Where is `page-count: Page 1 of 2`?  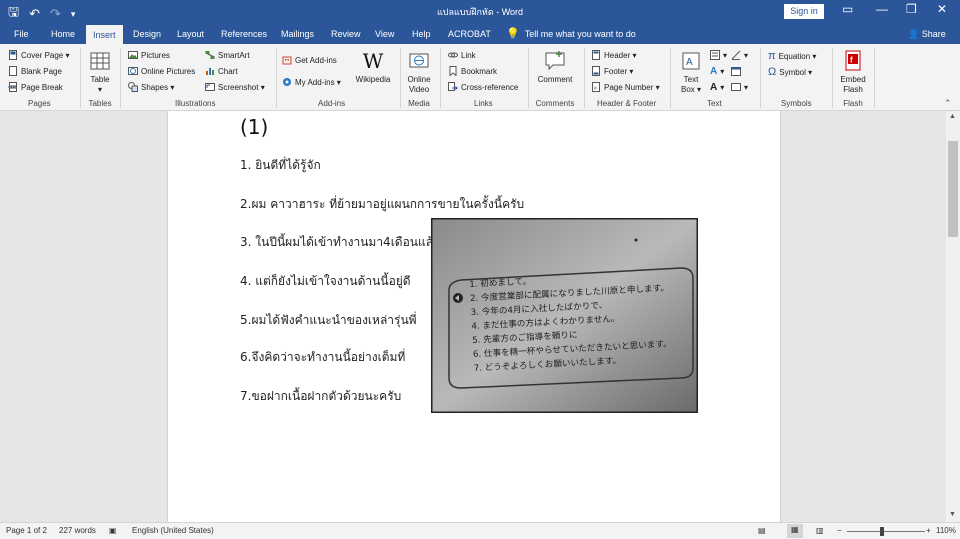 page-count: Page 1 of 2 is located at coordinates (26, 530).